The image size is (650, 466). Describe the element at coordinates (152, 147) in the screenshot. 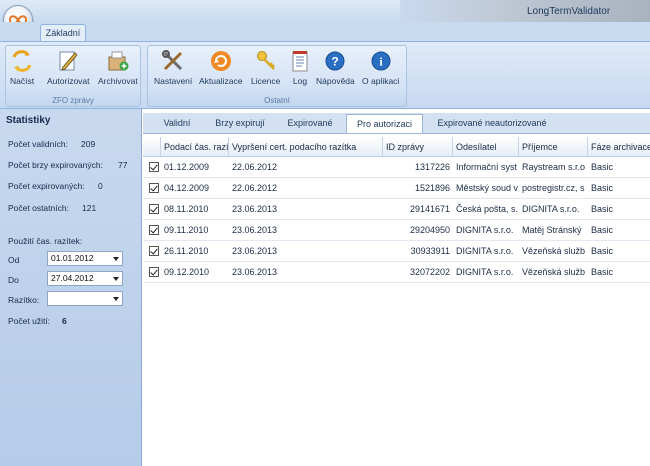

I see `header-checkbox-column` at that location.